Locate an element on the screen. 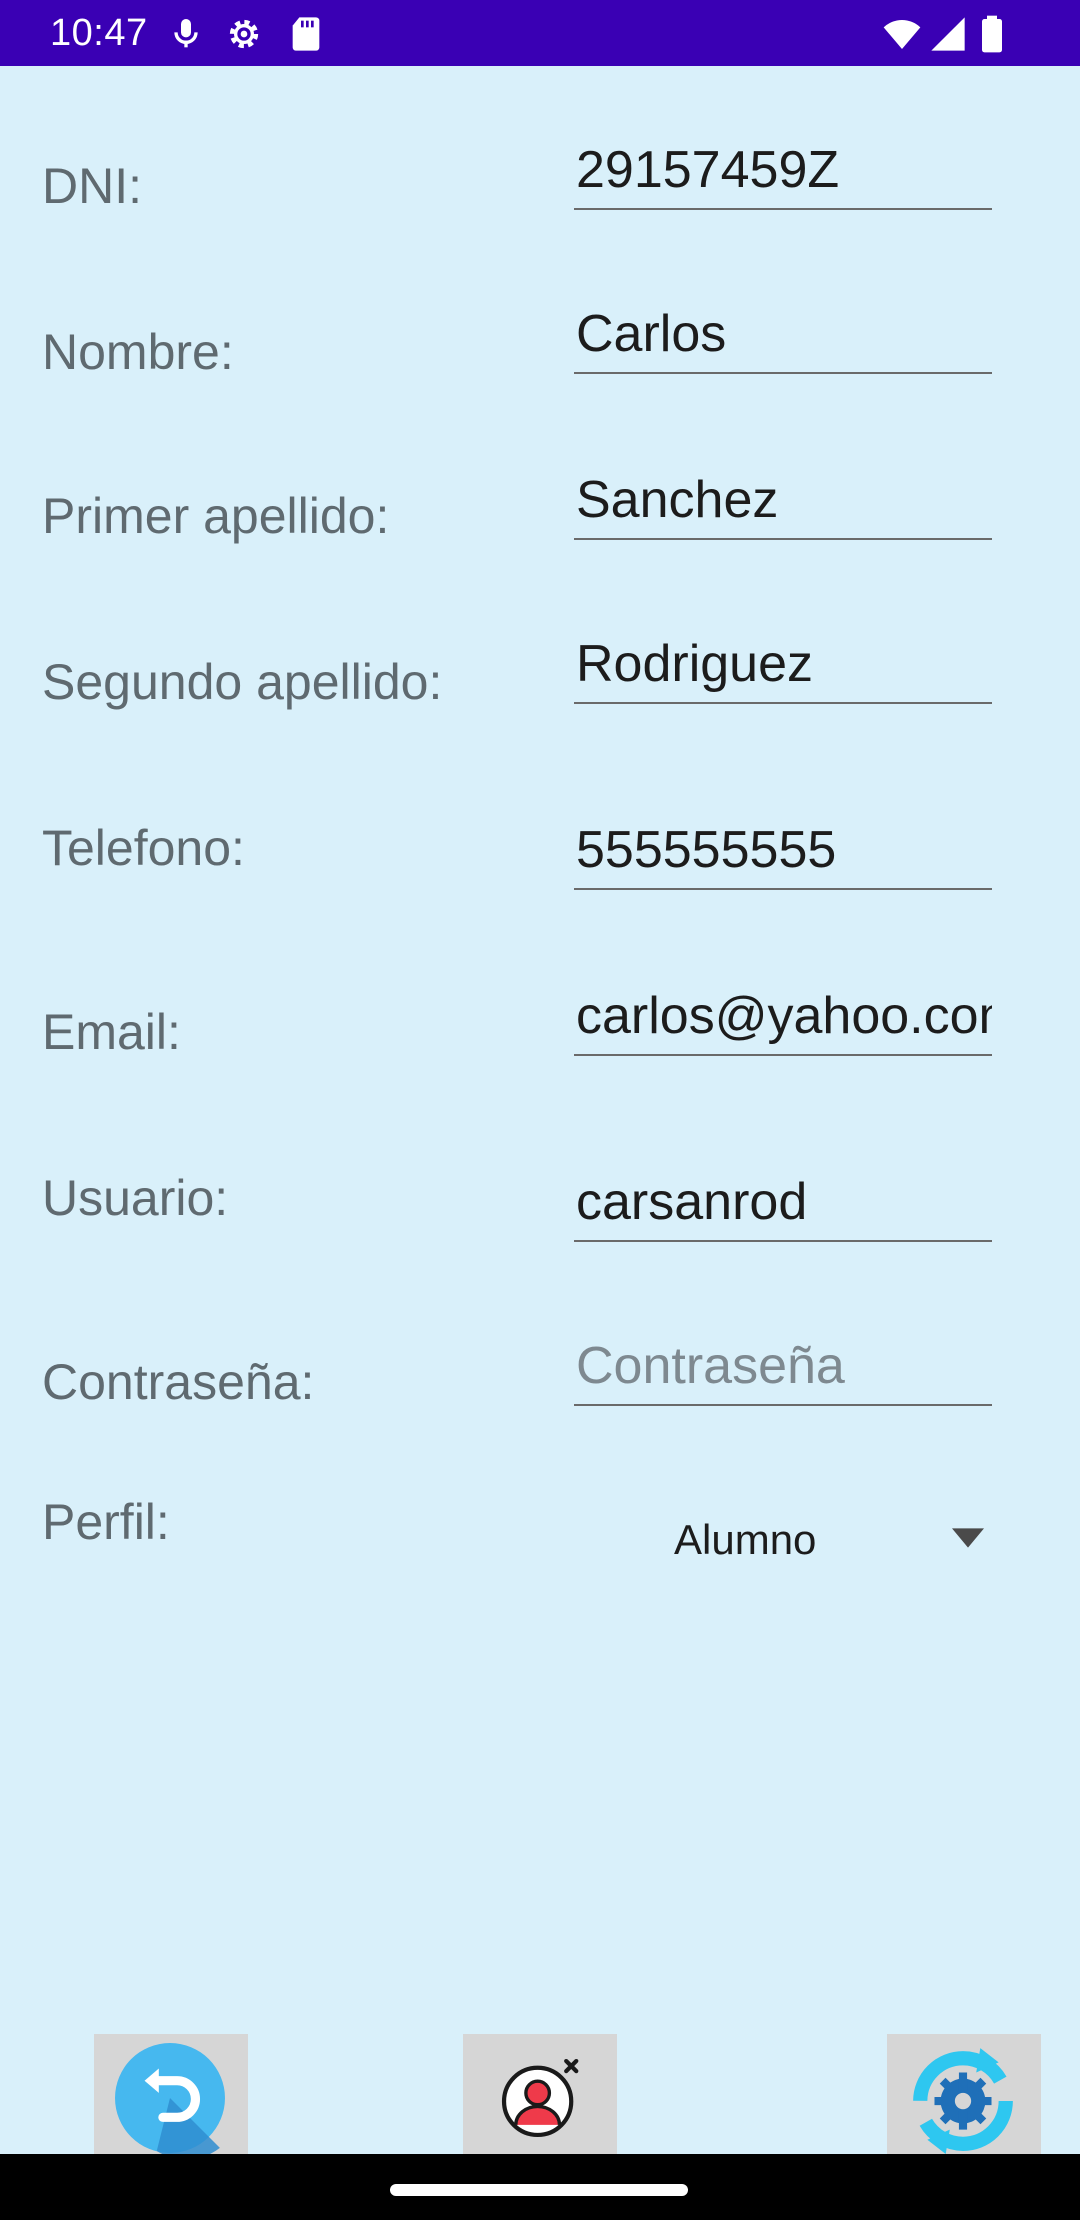 The height and width of the screenshot is (2220, 1080). segundo-apellido-input is located at coordinates (783, 664).